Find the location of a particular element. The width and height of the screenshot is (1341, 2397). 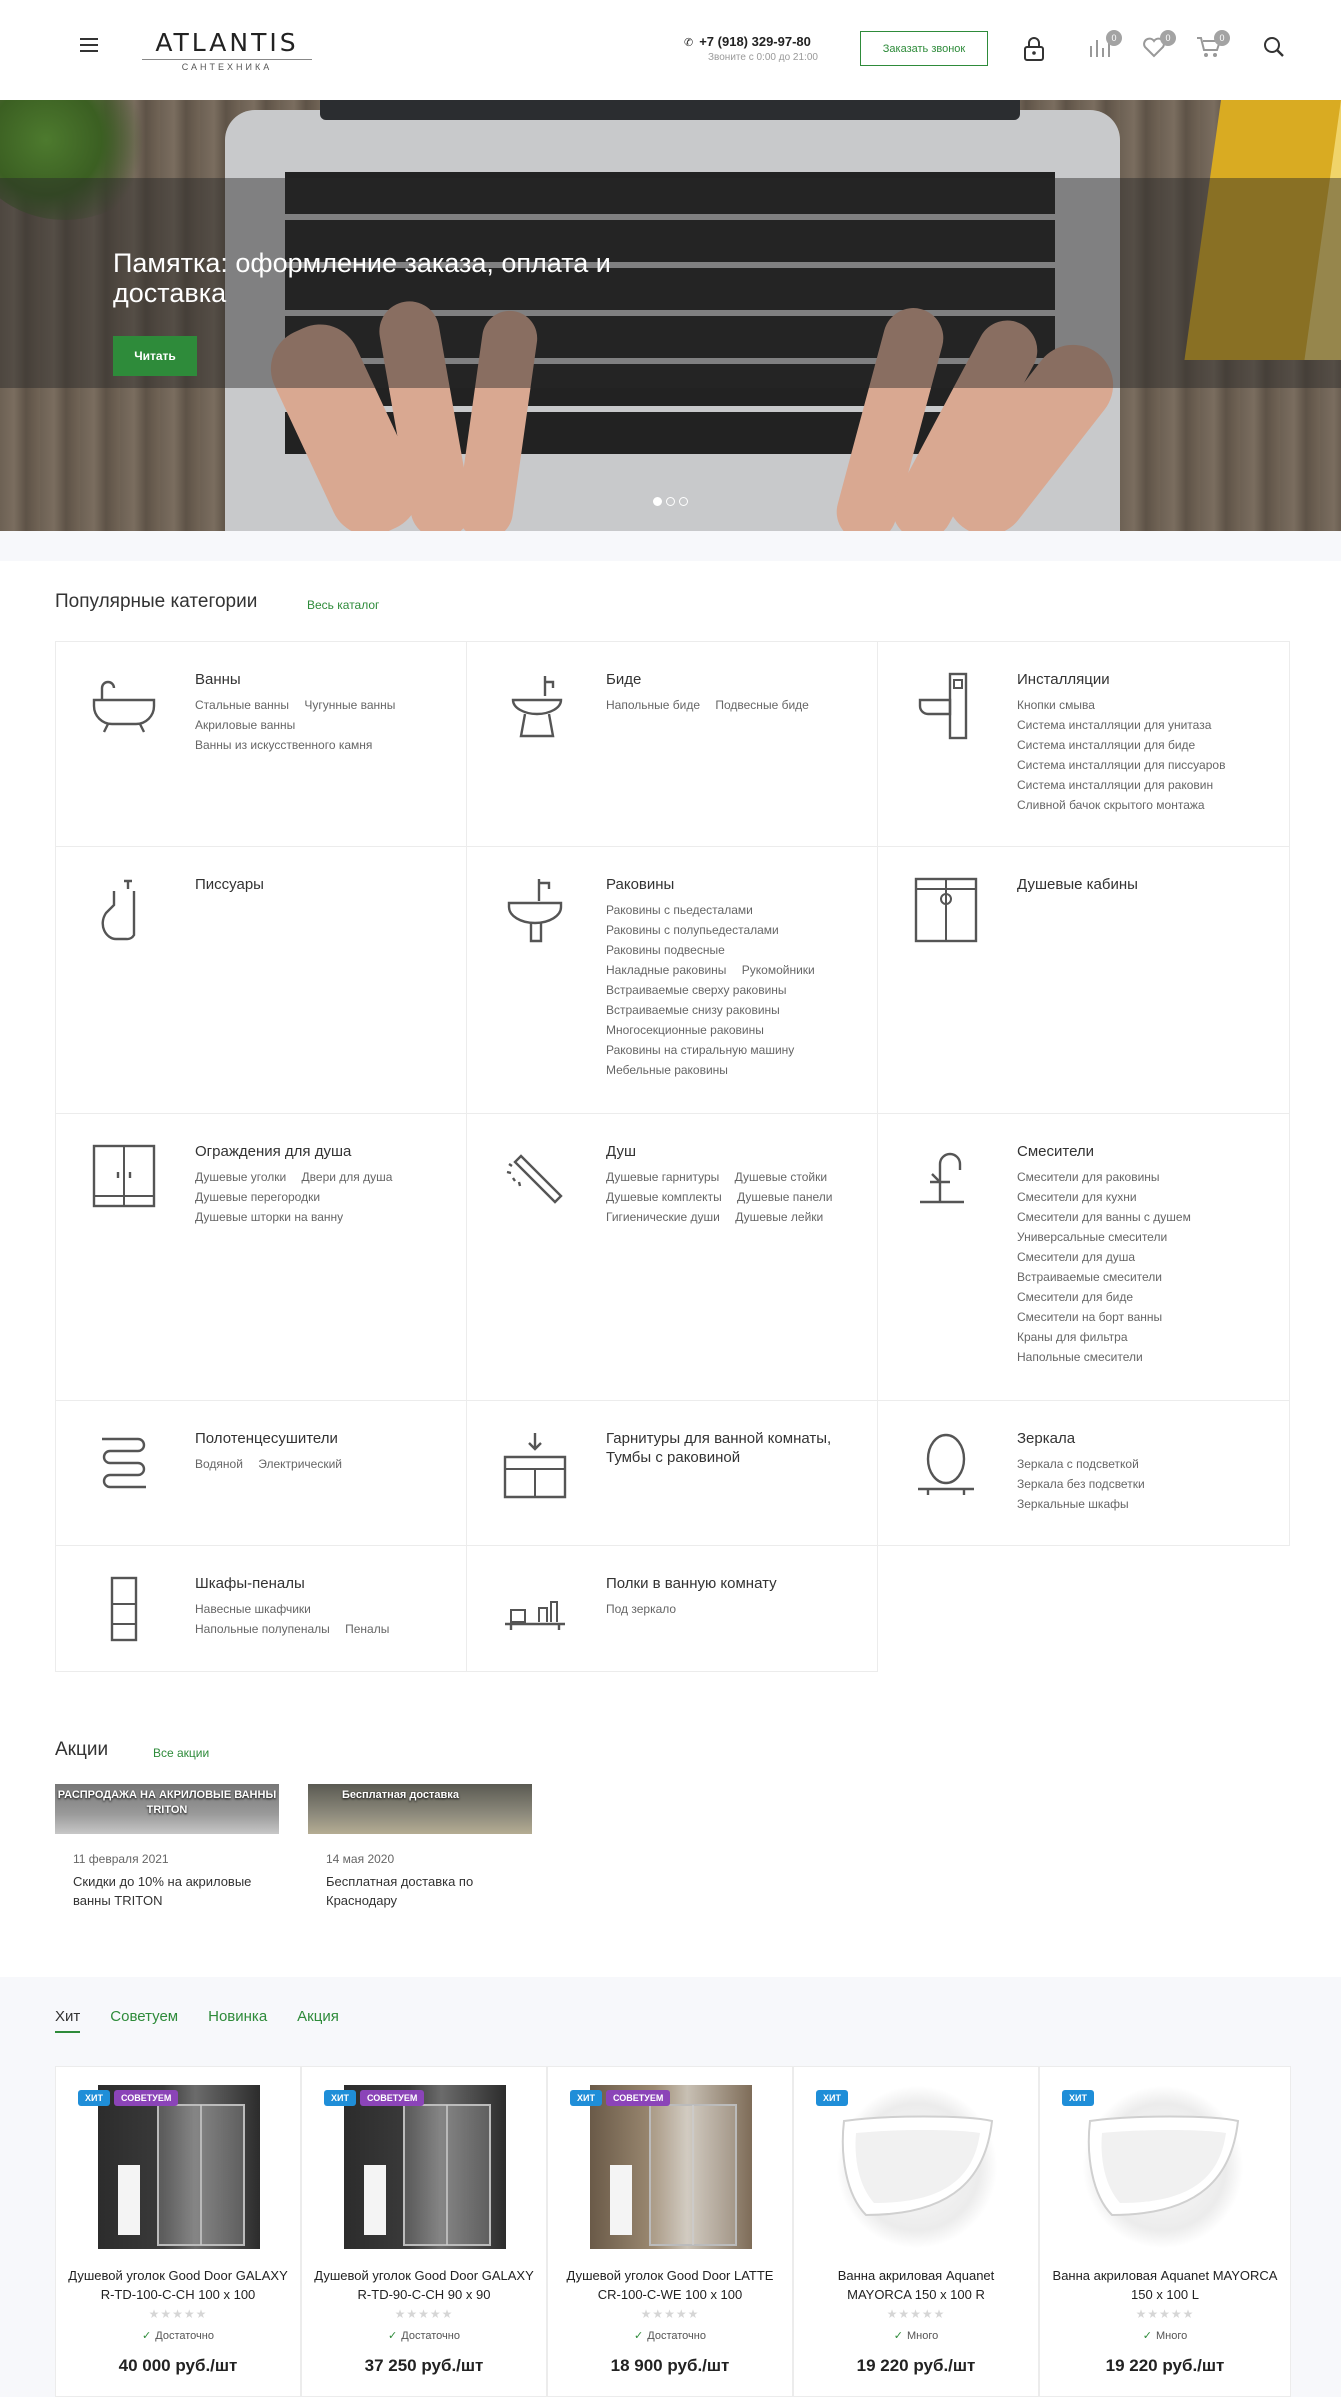

tab-new: Новинка is located at coordinates (237, 2020).